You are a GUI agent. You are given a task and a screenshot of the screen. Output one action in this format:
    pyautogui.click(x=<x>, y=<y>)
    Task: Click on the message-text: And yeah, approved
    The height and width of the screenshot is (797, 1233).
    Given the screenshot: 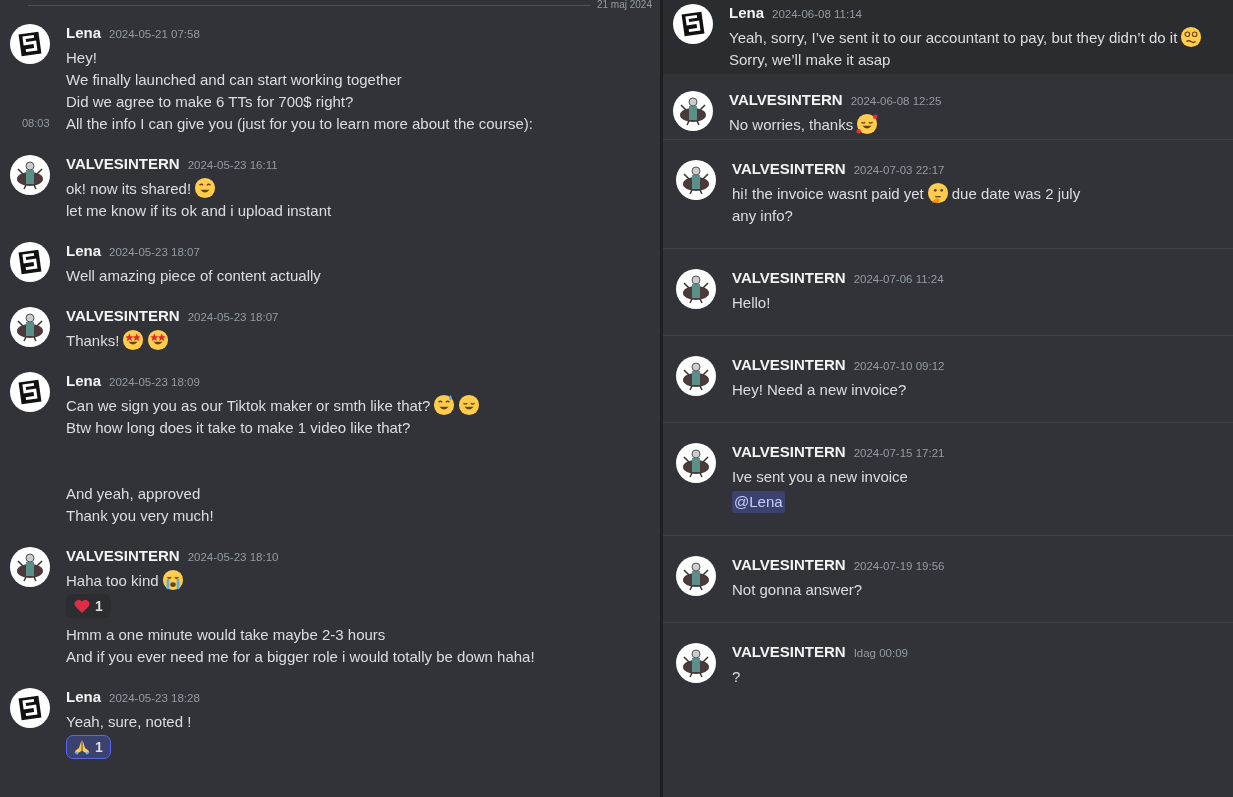 What is the action you would take?
    pyautogui.click(x=133, y=493)
    